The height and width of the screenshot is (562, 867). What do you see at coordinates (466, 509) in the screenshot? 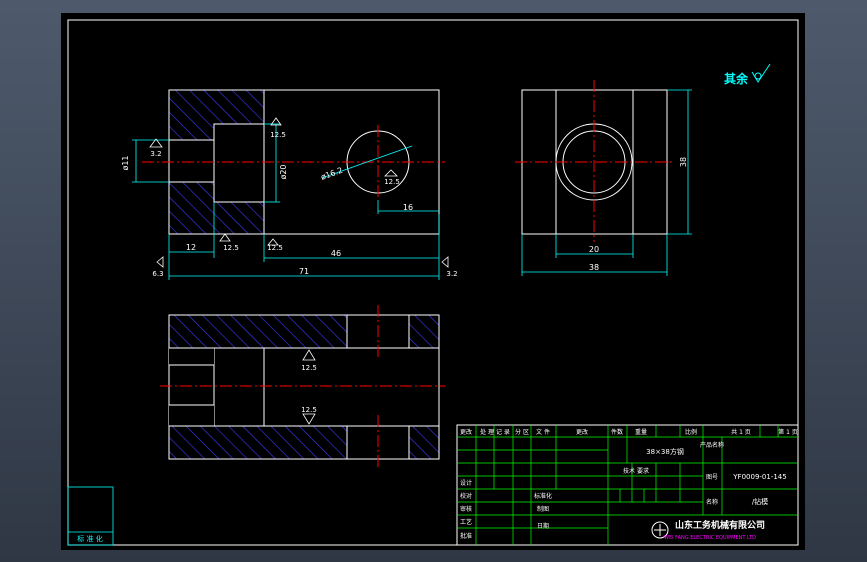
I see `lbl-review: 审核` at bounding box center [466, 509].